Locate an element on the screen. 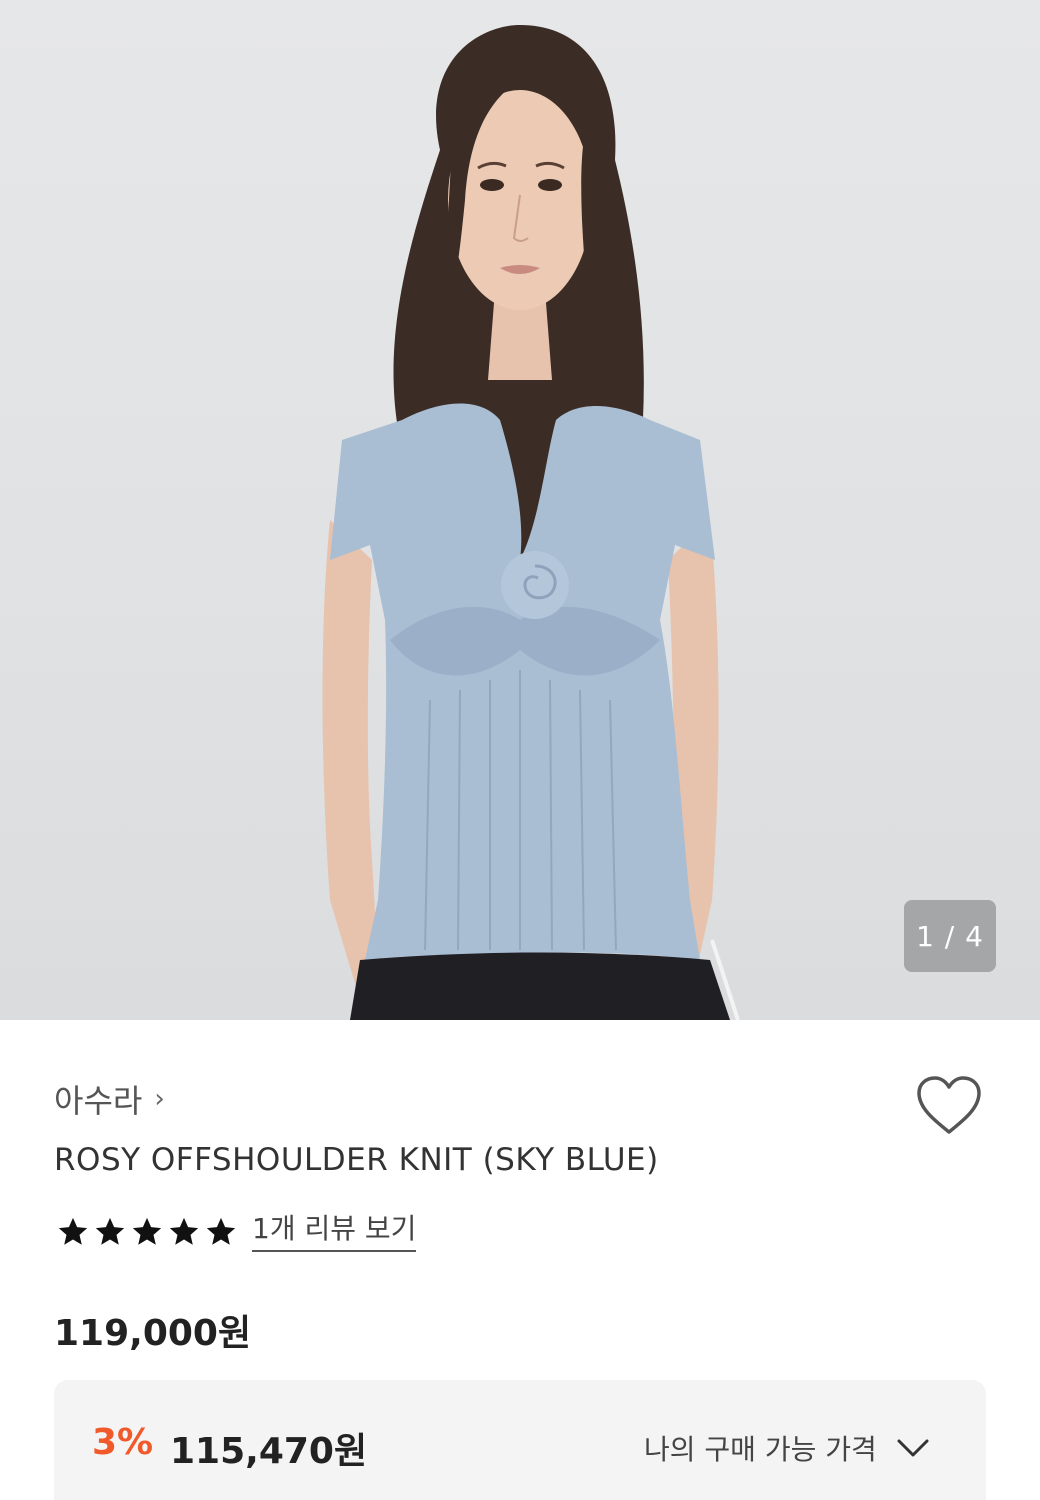 The image size is (1040, 1500). chevron-right-icon: › is located at coordinates (159, 1099).